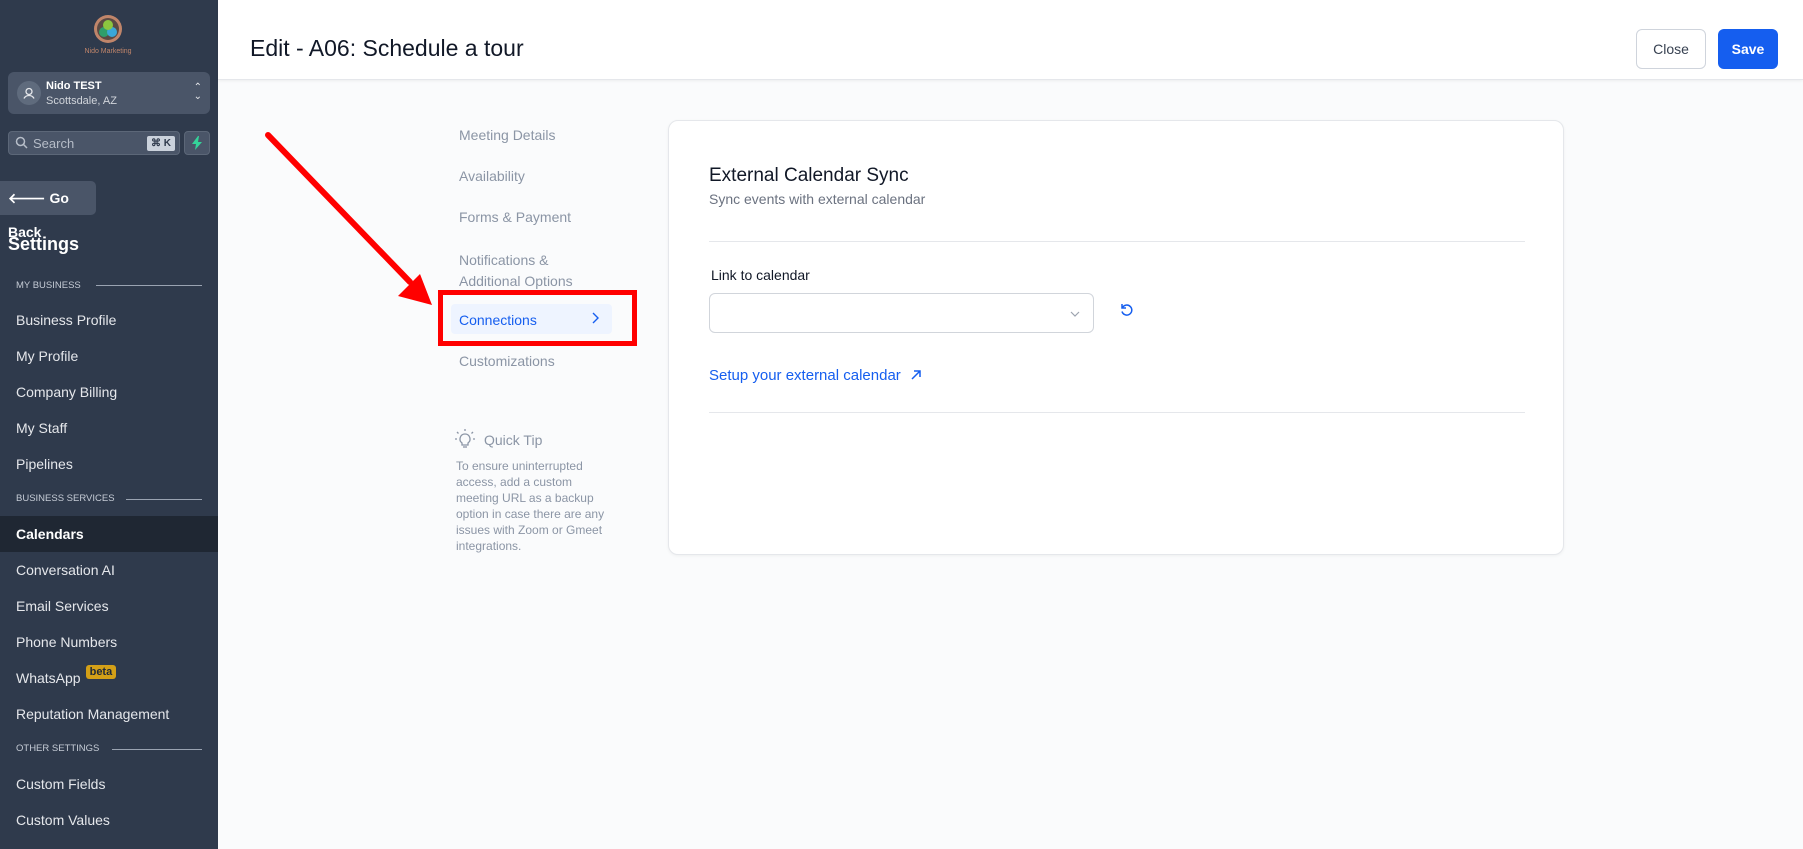  I want to click on sidebar-item-custom-values: Custom Values, so click(63, 820).